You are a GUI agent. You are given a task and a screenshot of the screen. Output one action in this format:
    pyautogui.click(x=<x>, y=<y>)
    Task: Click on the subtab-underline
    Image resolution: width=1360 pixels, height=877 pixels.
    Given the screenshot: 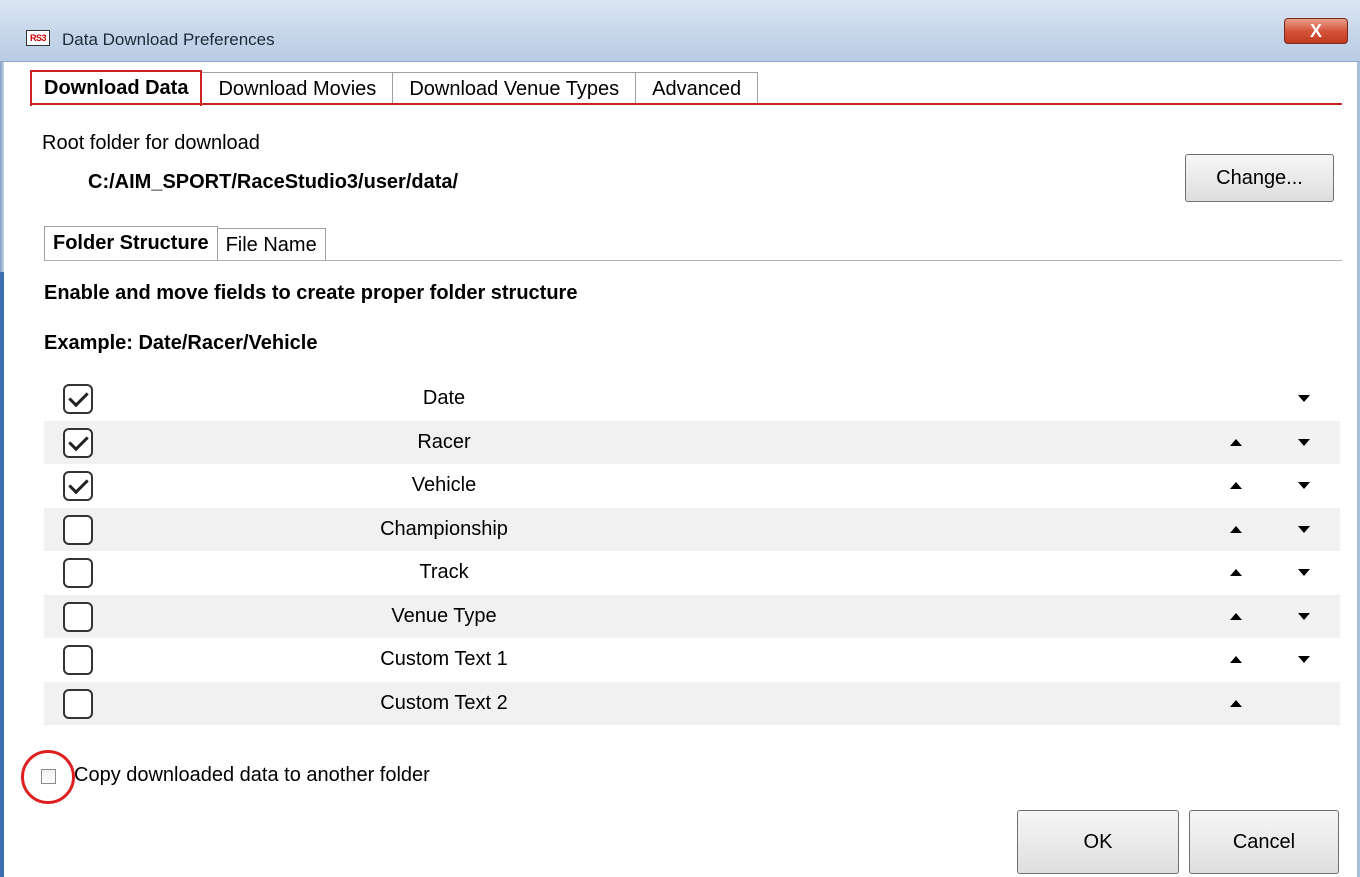 What is the action you would take?
    pyautogui.click(x=693, y=260)
    